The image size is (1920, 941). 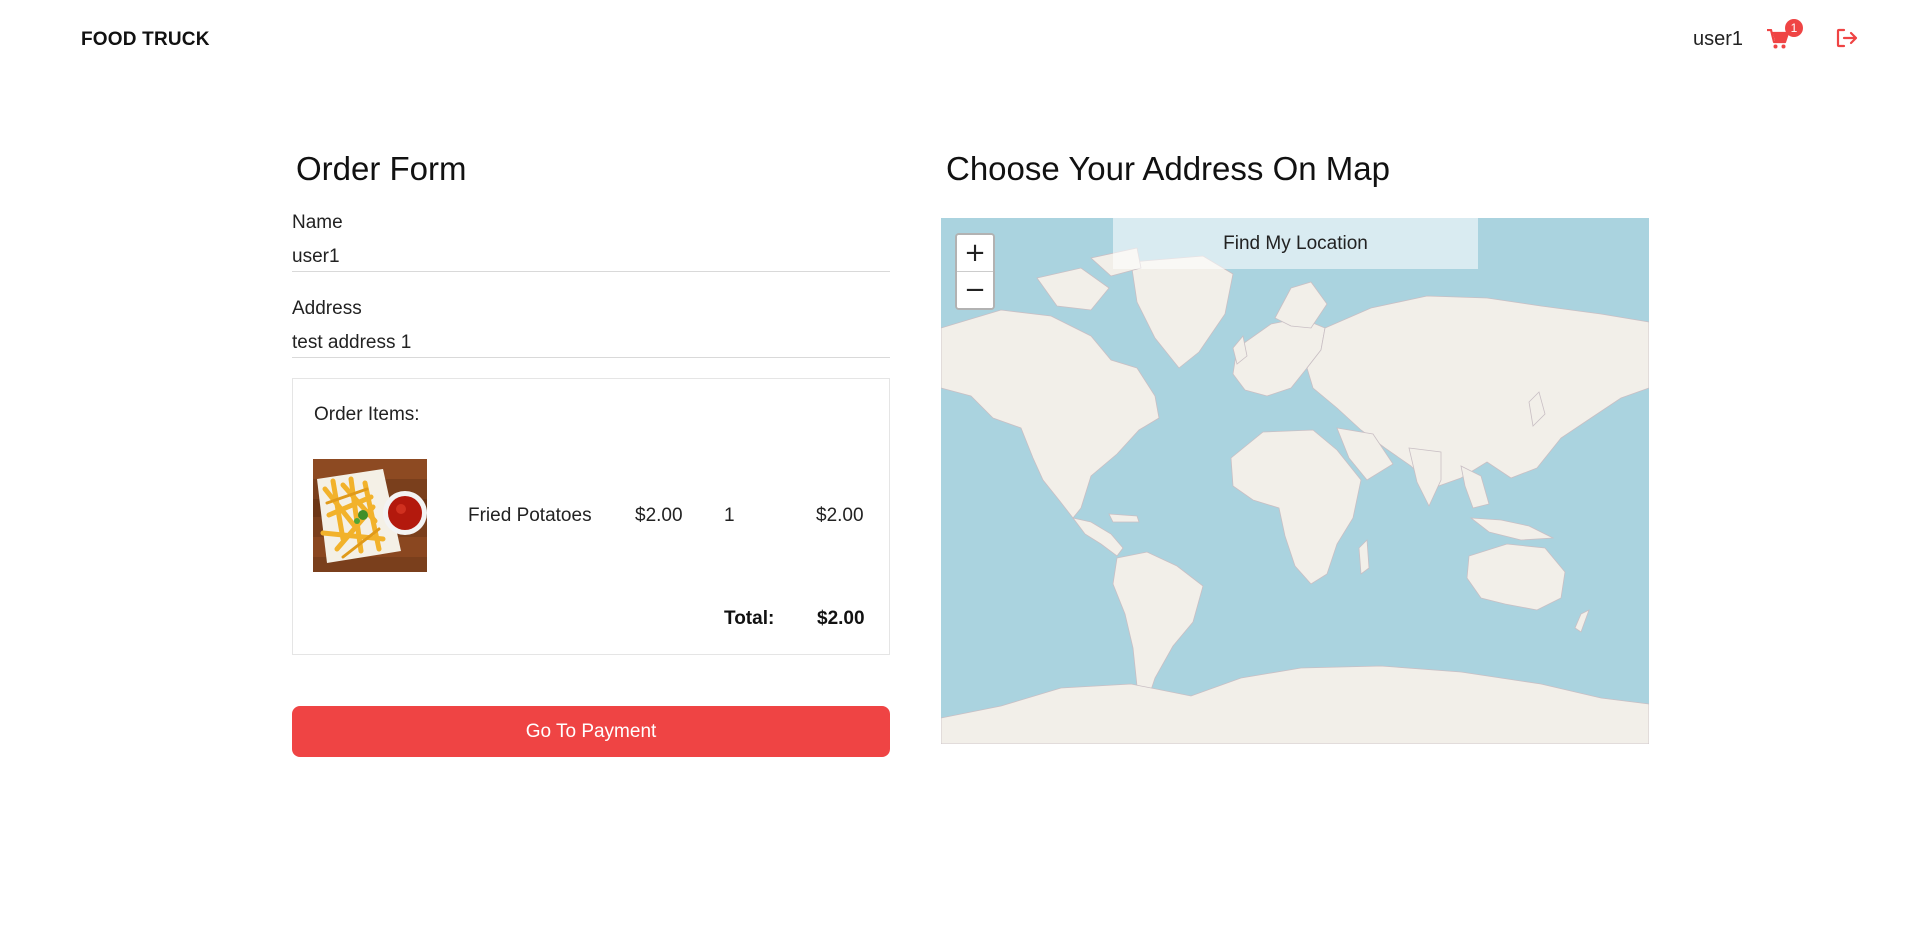 What do you see at coordinates (1295, 243) in the screenshot?
I see `find-my-location-button: Find My Location` at bounding box center [1295, 243].